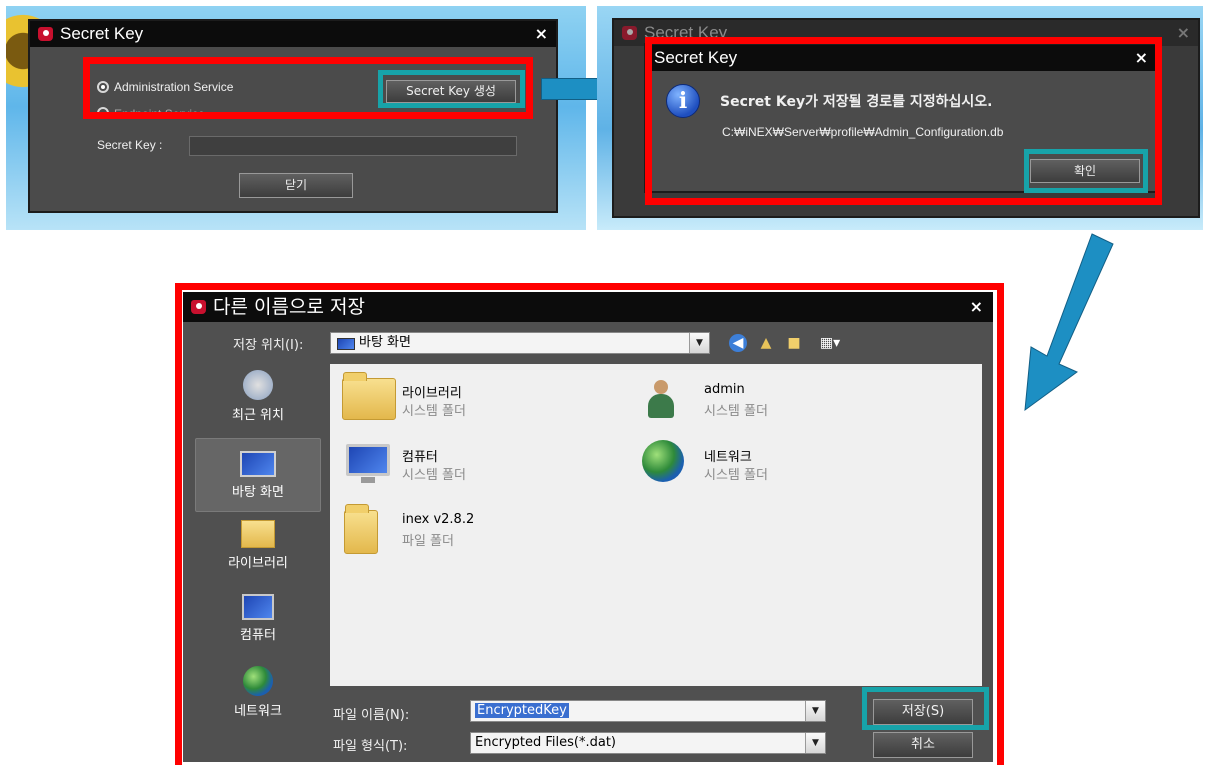  Describe the element at coordinates (385, 342) in the screenshot. I see `location-value: 바탕 화면` at that location.